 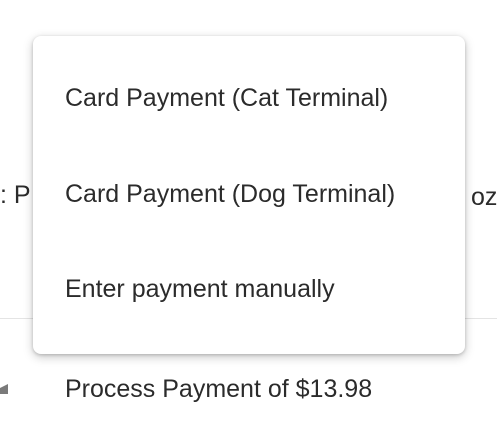 I want to click on background-text-left: : P, so click(x=15, y=195).